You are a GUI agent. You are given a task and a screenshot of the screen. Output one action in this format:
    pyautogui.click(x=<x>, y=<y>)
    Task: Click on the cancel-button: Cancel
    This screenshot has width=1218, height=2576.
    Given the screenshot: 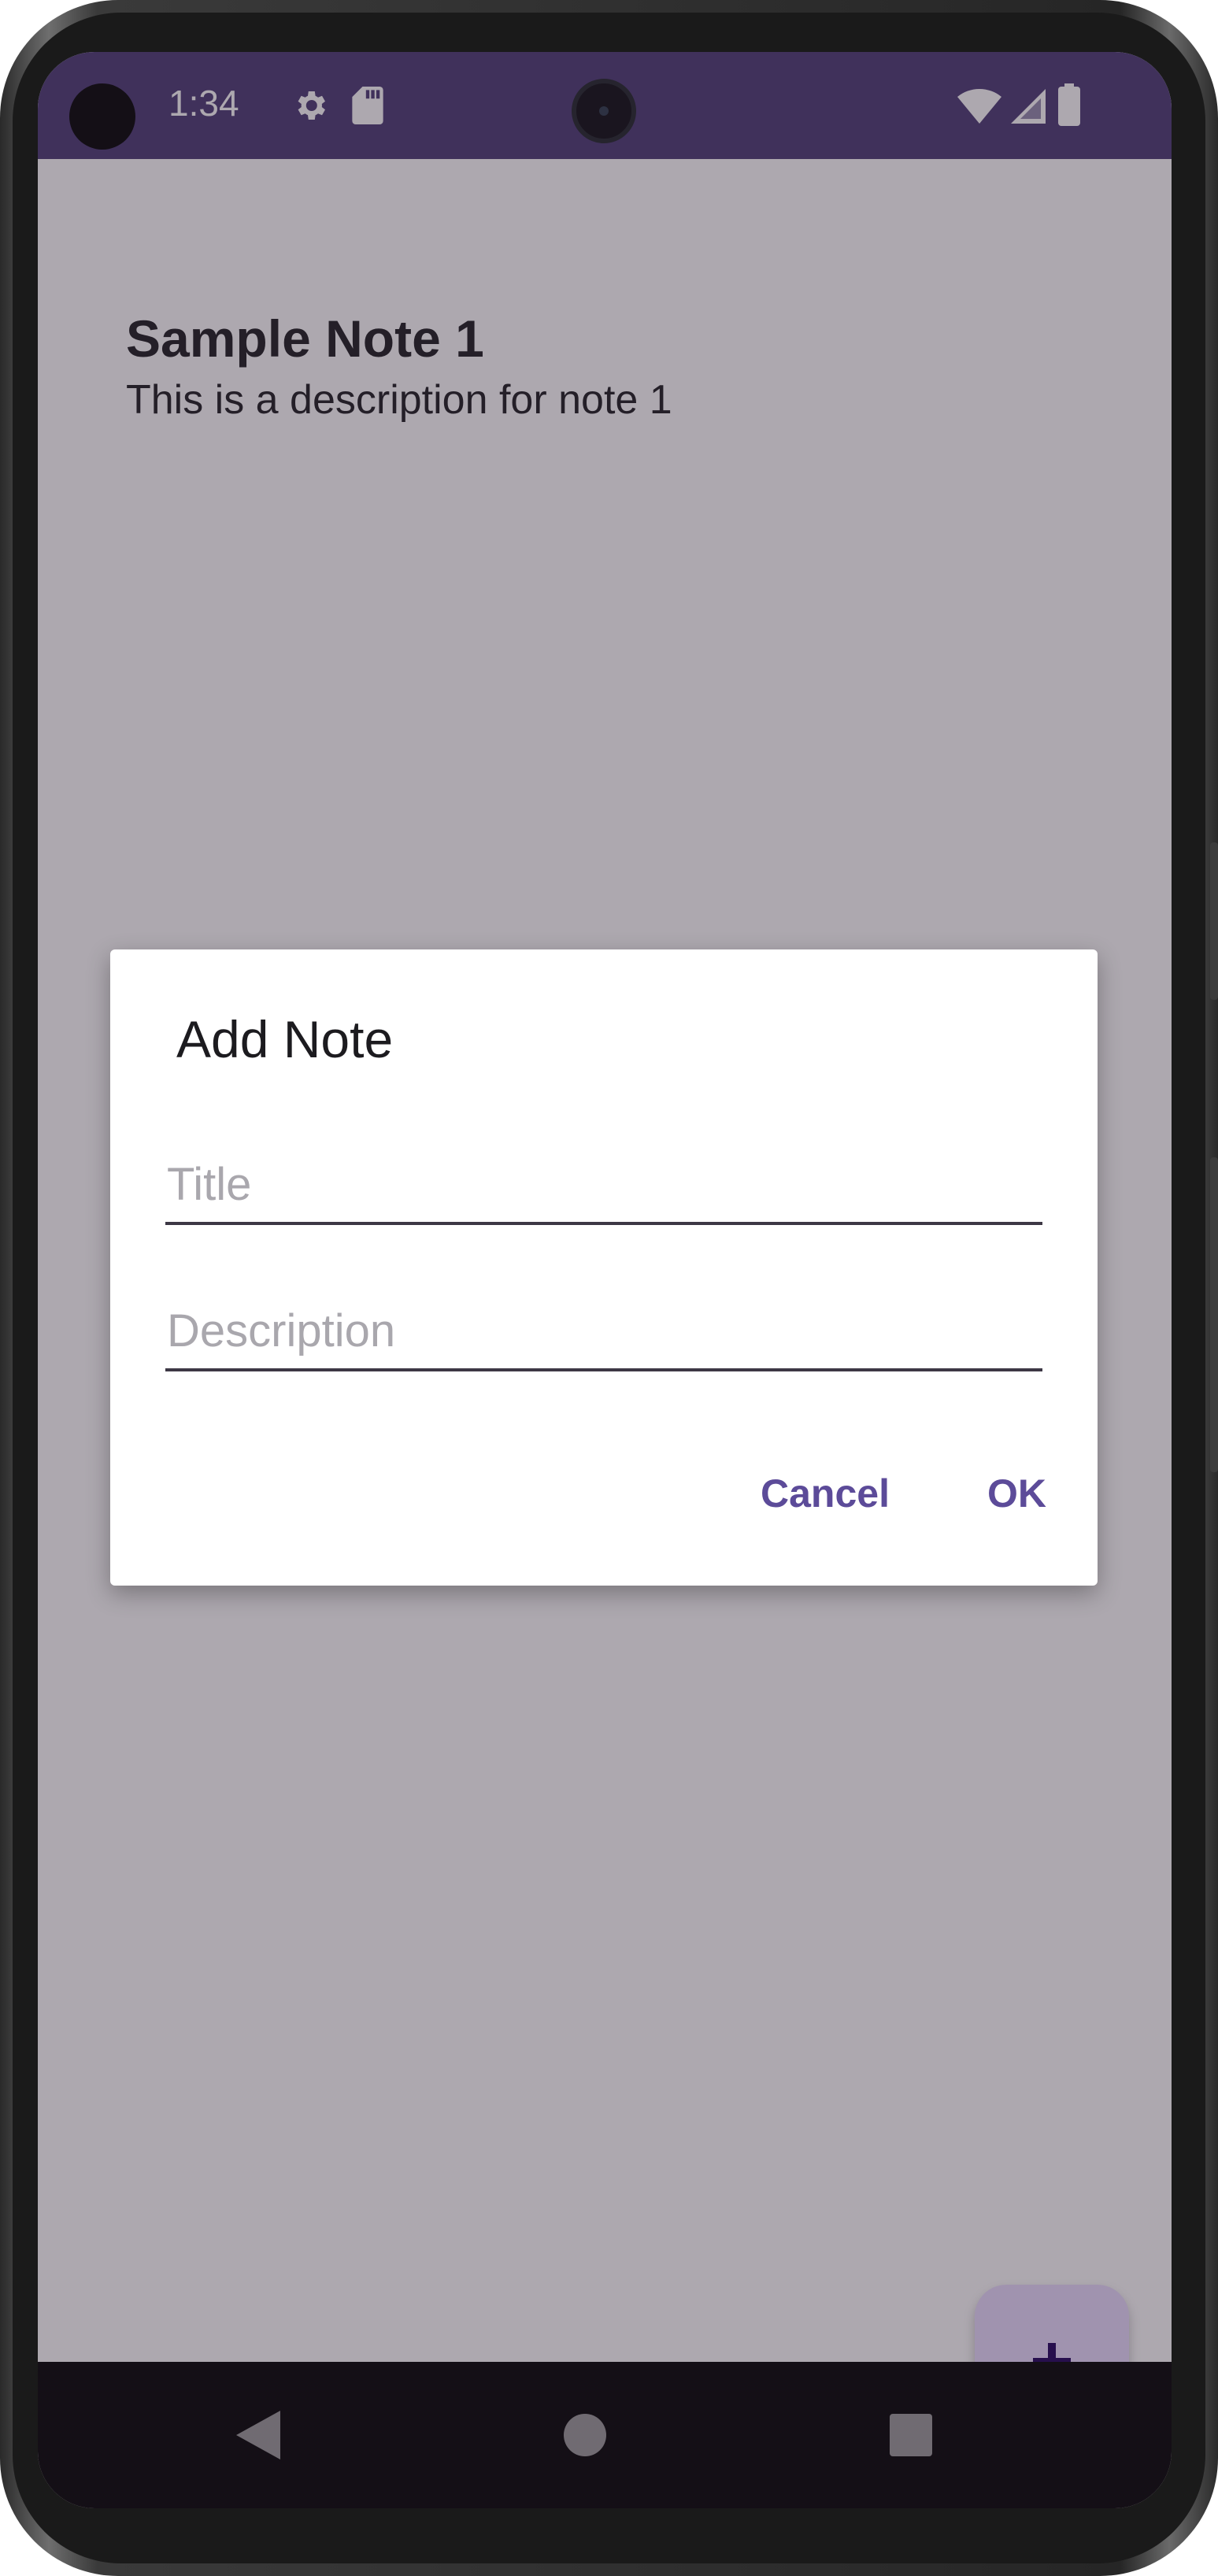 What is the action you would take?
    pyautogui.click(x=826, y=1493)
    